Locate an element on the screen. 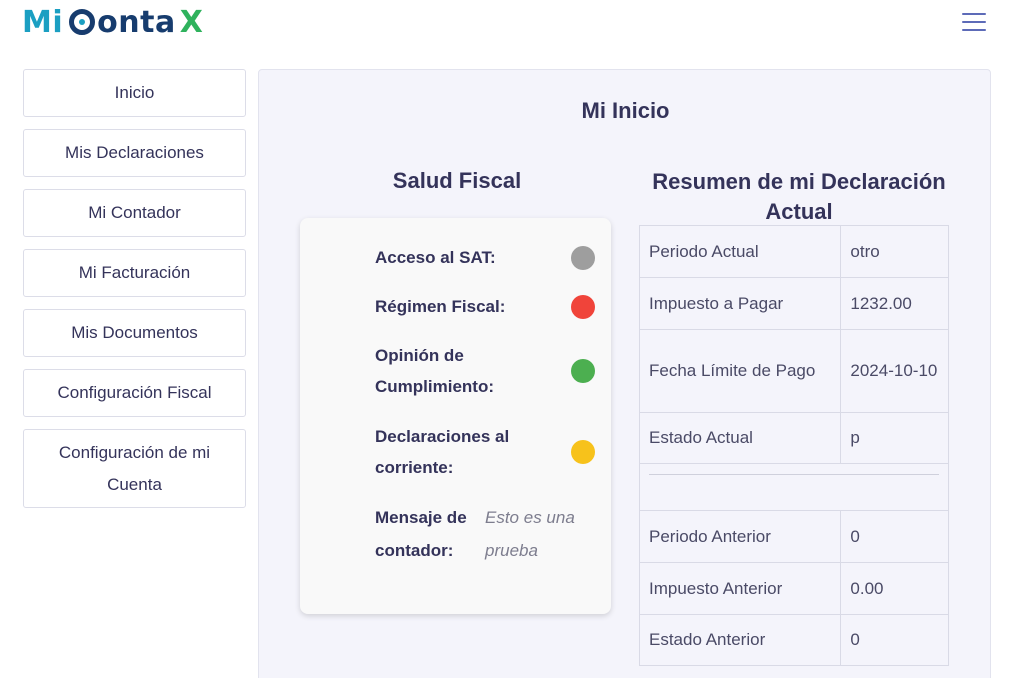 The width and height of the screenshot is (1024, 678). table-value: 1232.00 is located at coordinates (894, 303).